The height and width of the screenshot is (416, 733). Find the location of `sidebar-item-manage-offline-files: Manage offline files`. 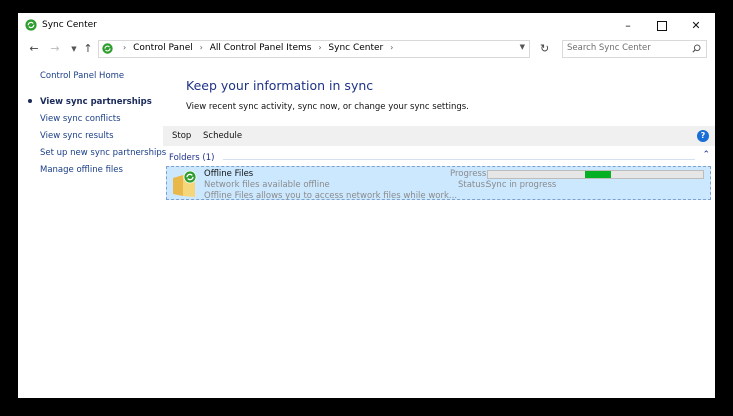

sidebar-item-manage-offline-files: Manage offline files is located at coordinates (81, 170).